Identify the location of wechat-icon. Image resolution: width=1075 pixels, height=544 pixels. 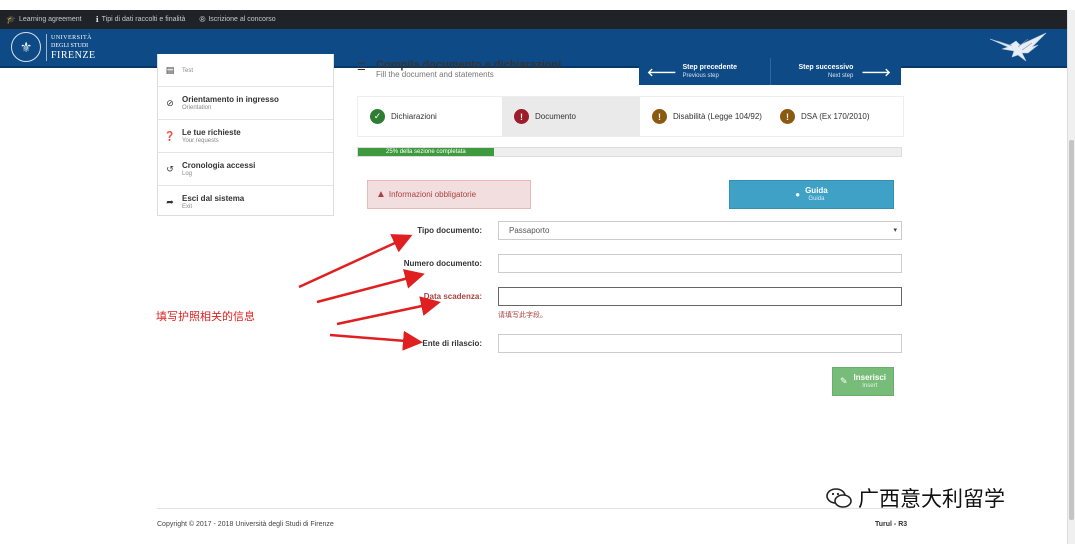
(839, 498).